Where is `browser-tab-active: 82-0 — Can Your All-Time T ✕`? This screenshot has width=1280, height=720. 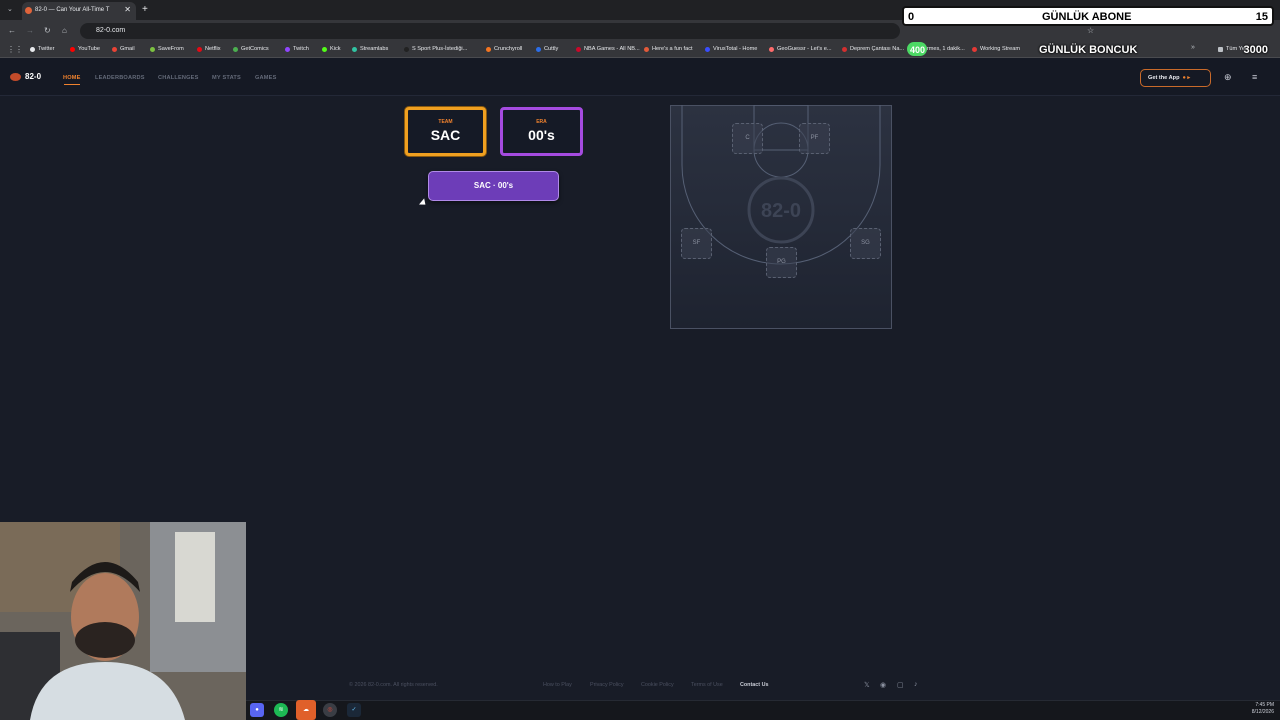 browser-tab-active: 82-0 — Can Your All-Time T ✕ is located at coordinates (79, 11).